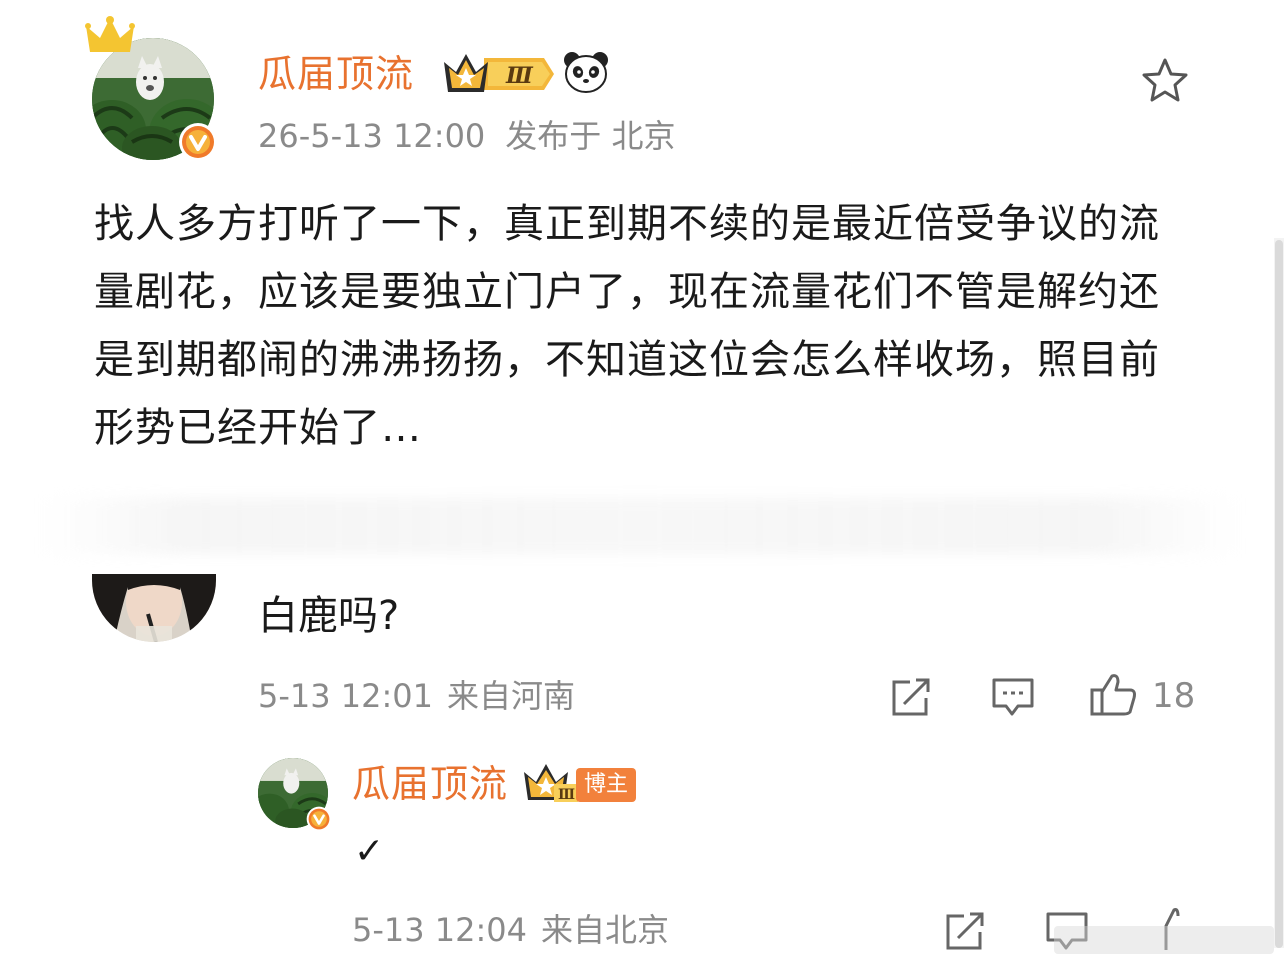  Describe the element at coordinates (369, 851) in the screenshot. I see `reply-text: ✓` at that location.